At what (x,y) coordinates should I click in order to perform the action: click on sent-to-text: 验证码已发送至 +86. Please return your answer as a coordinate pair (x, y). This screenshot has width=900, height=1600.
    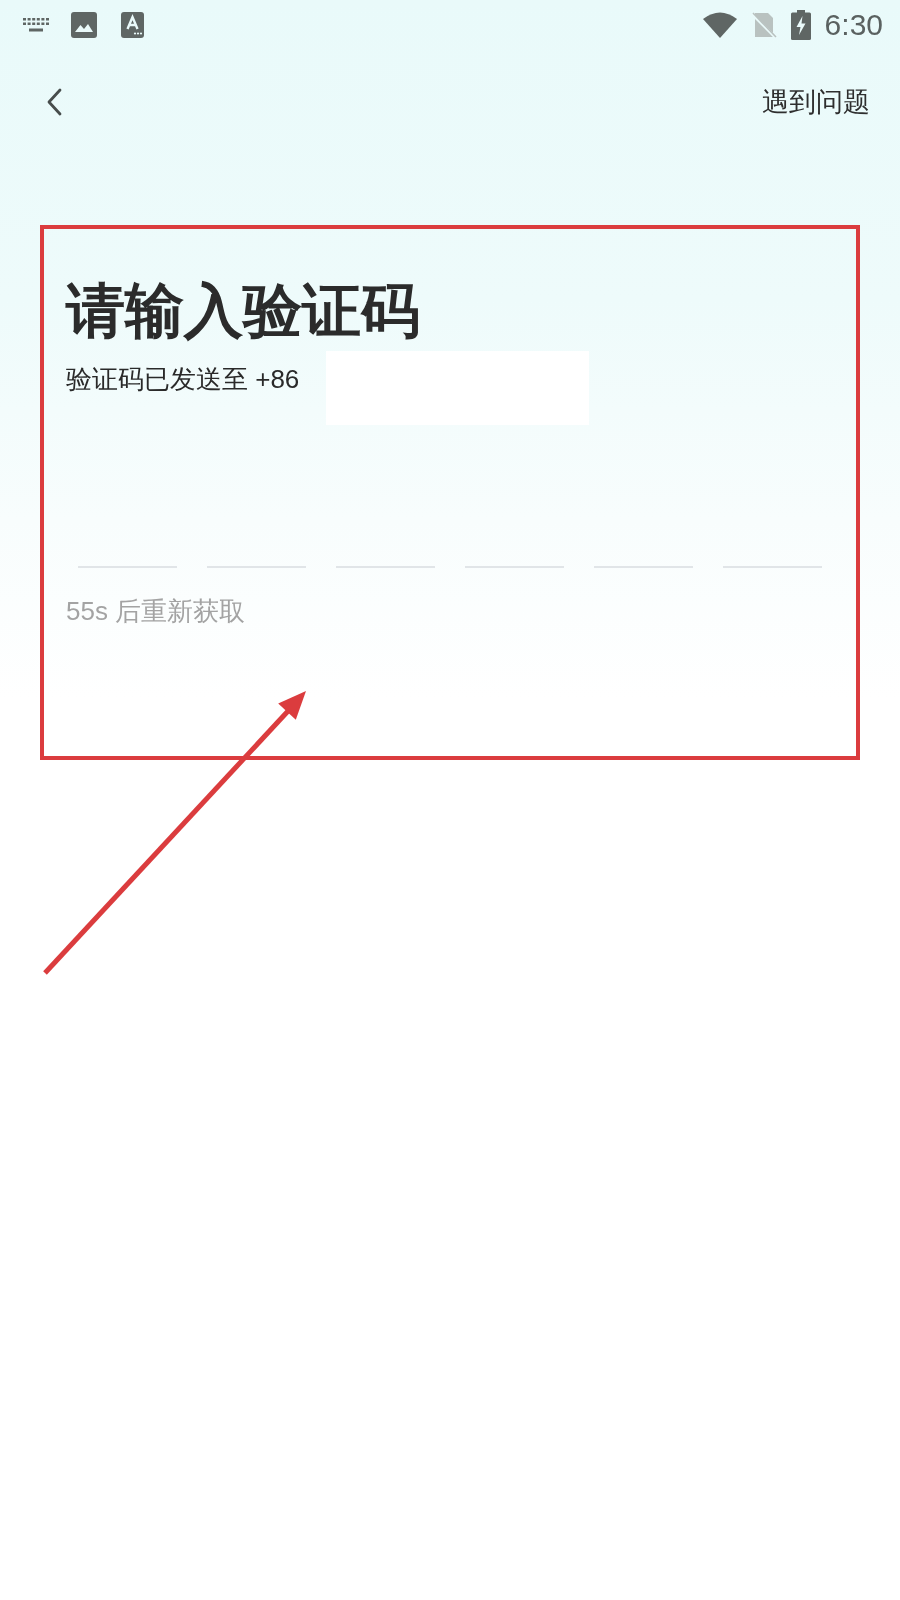
    Looking at the image, I should click on (183, 379).